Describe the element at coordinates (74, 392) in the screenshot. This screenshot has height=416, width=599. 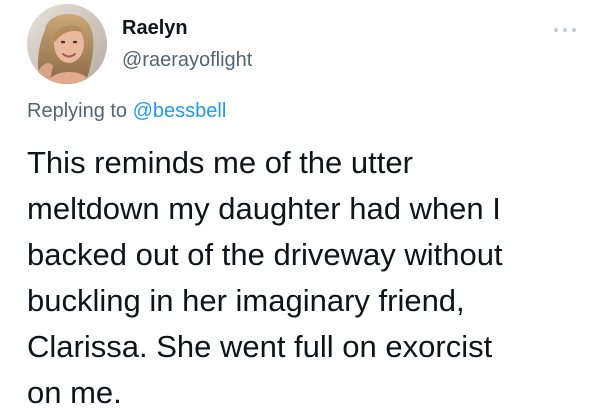
I see `tweet-text-line: on me.` at that location.